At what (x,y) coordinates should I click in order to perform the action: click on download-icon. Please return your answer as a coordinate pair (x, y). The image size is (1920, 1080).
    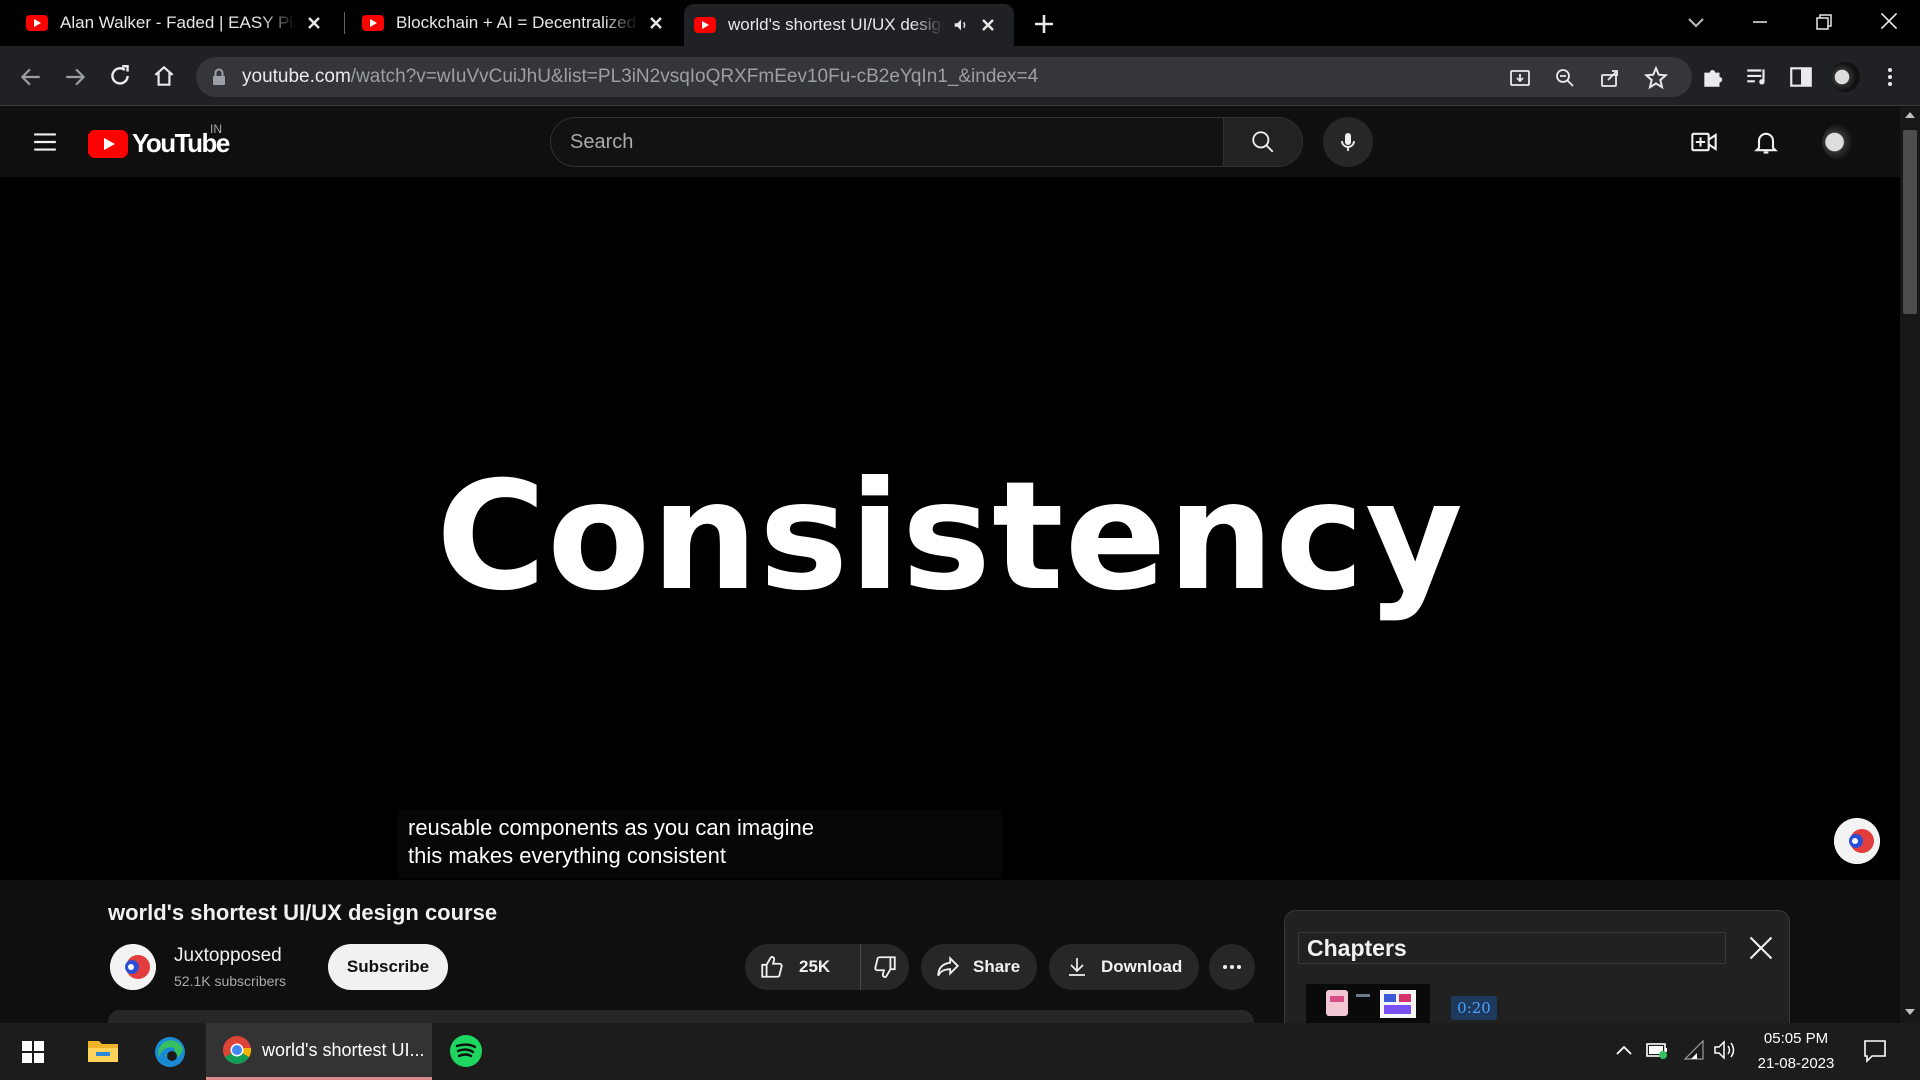
    Looking at the image, I should click on (1077, 967).